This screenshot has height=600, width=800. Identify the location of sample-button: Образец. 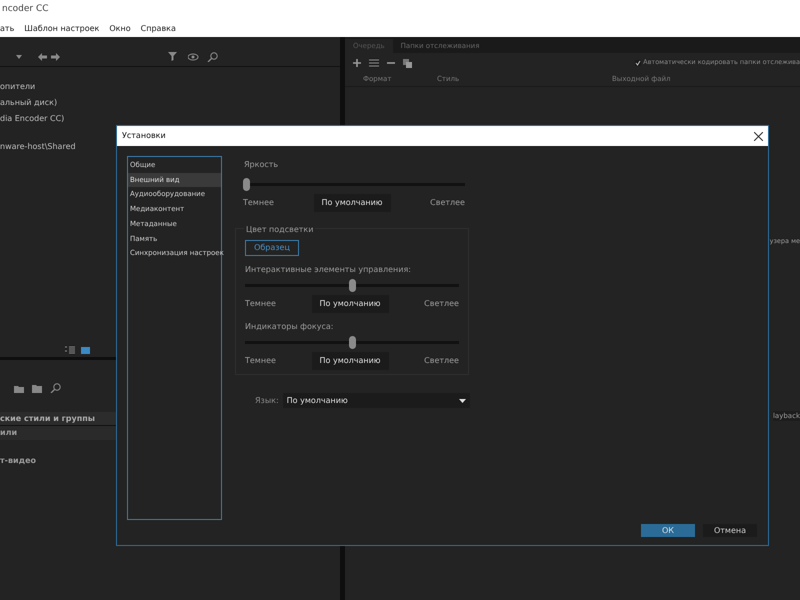
(272, 248).